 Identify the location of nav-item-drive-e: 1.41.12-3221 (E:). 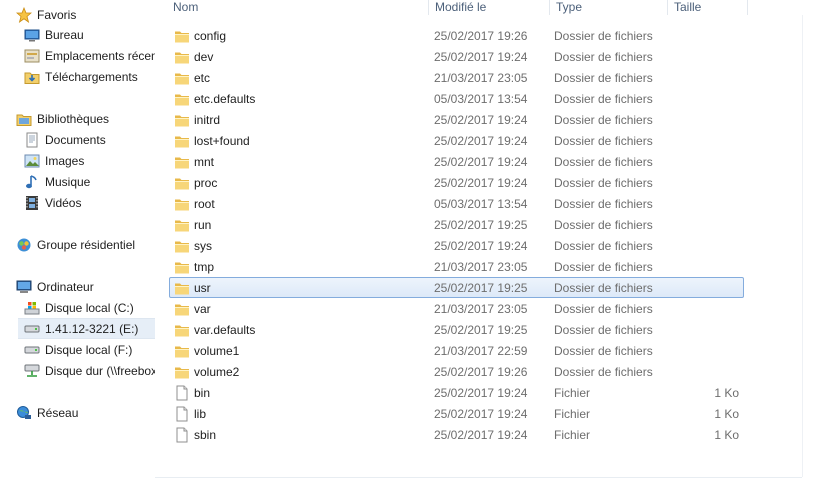
(86, 328).